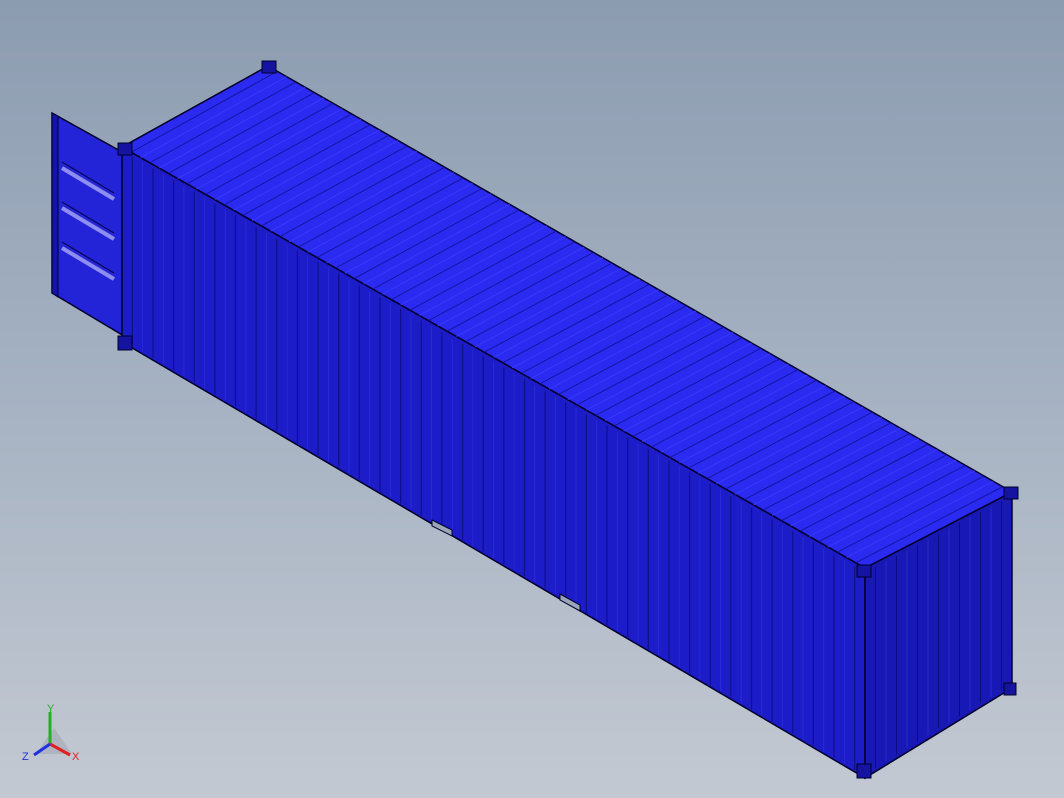 The width and height of the screenshot is (1064, 798). Describe the element at coordinates (88, 224) in the screenshot. I see `rear-door` at that location.